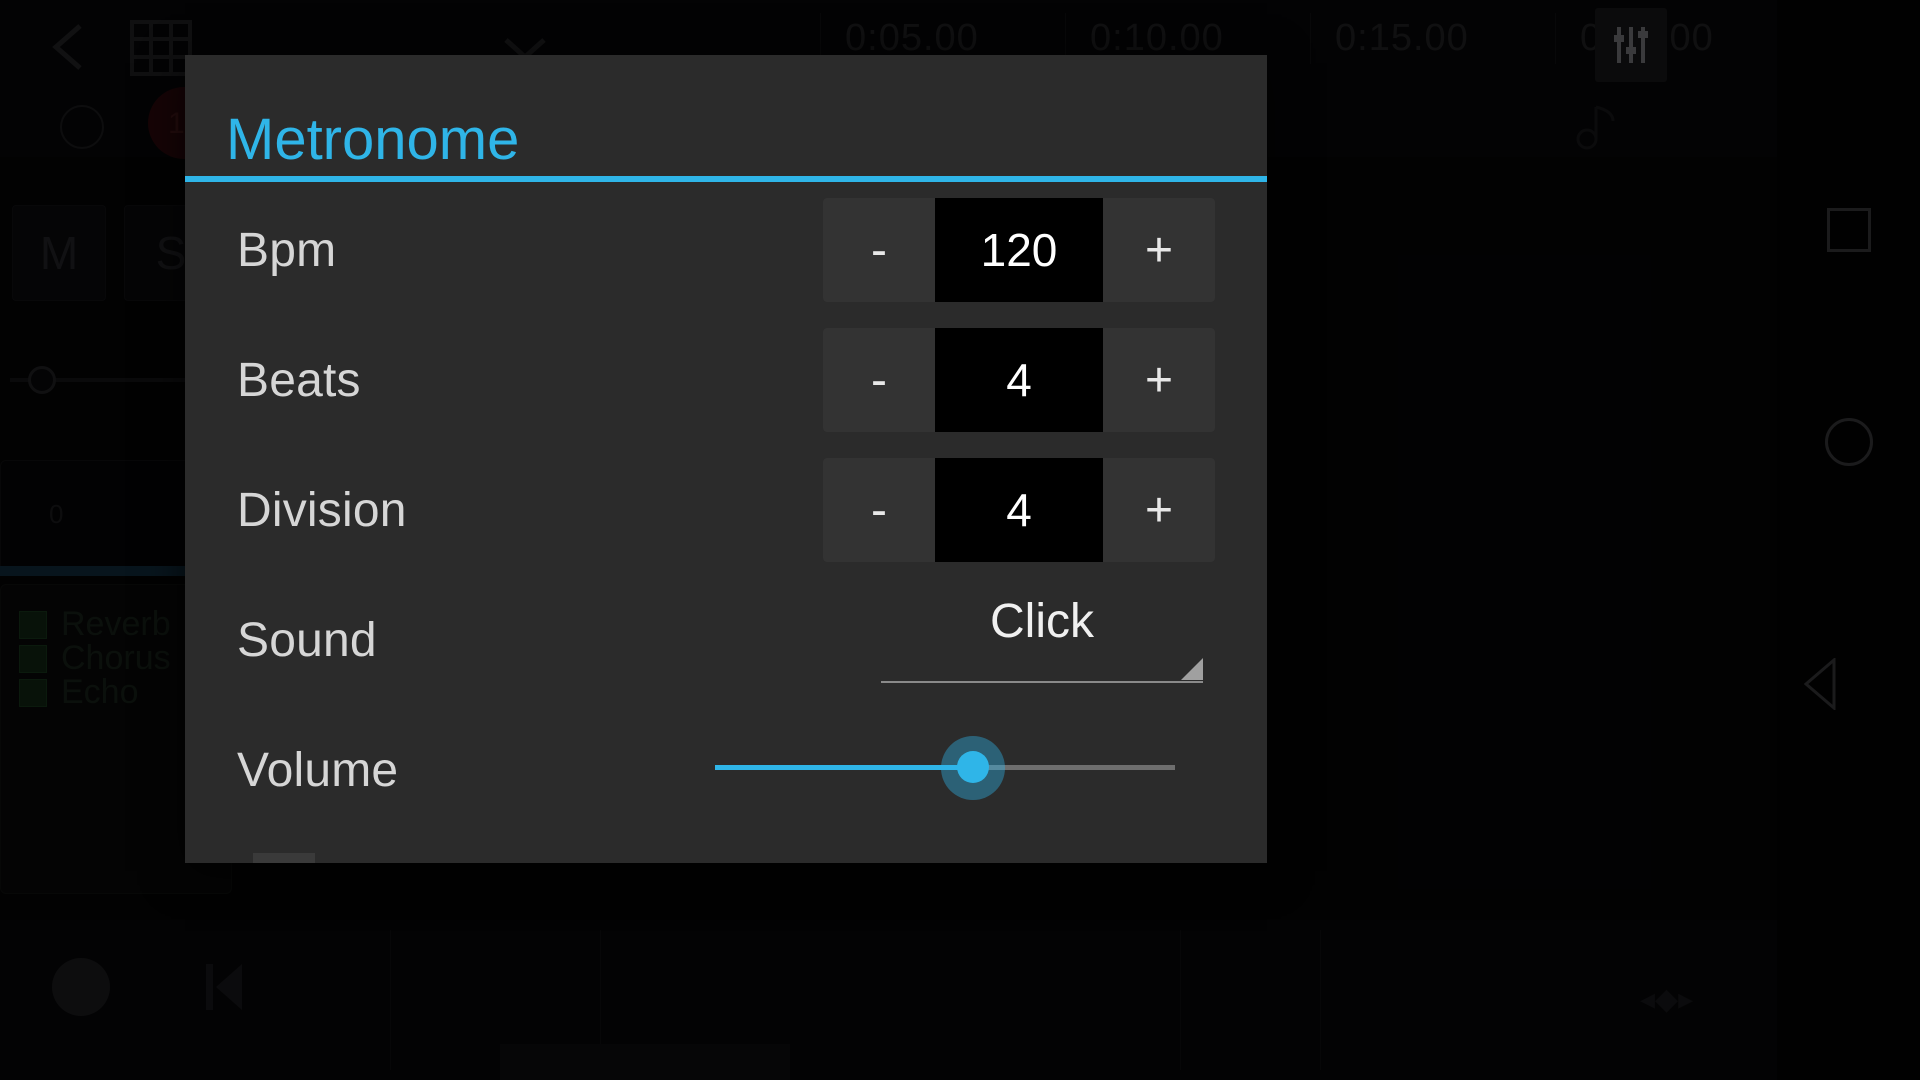 The width and height of the screenshot is (1920, 1080). What do you see at coordinates (844, 767) in the screenshot?
I see `volume-slider-fill` at bounding box center [844, 767].